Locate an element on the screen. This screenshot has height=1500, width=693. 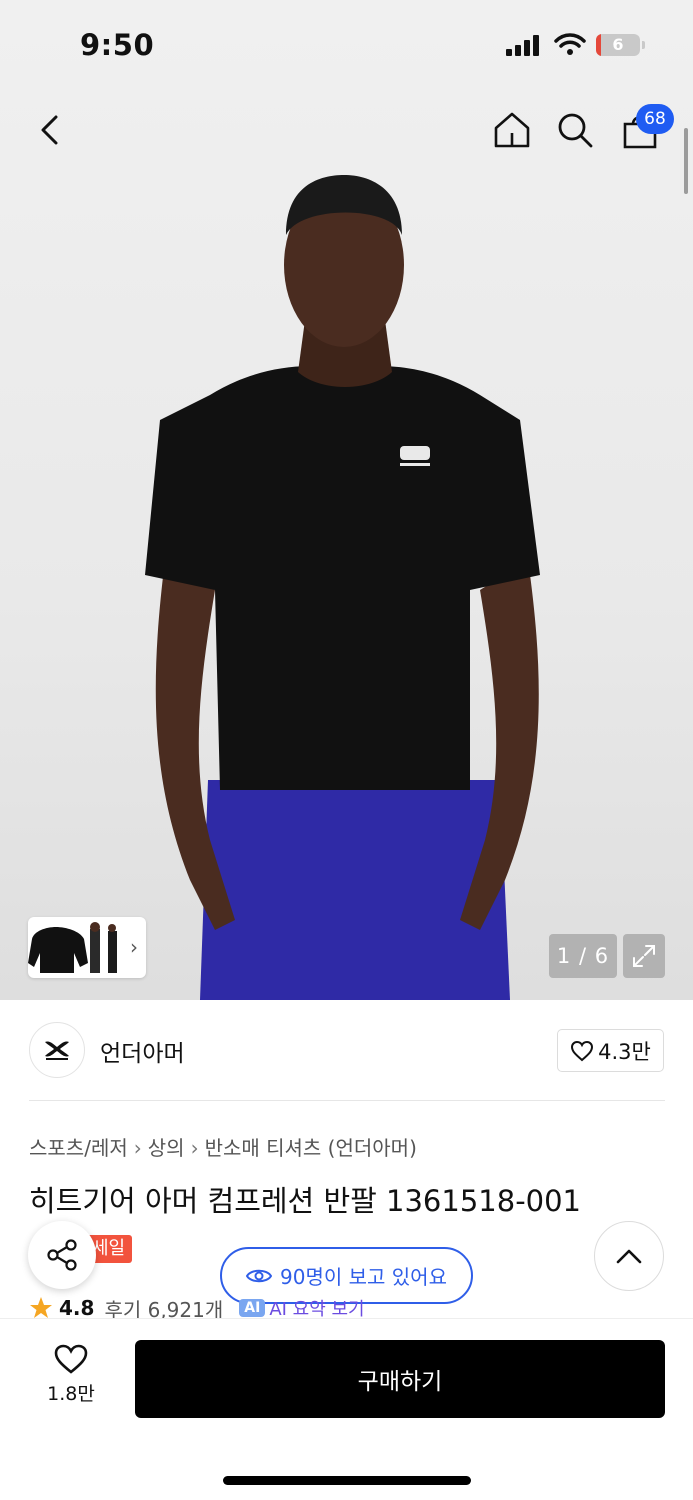
thumbnail-strip: › is located at coordinates (87, 947).